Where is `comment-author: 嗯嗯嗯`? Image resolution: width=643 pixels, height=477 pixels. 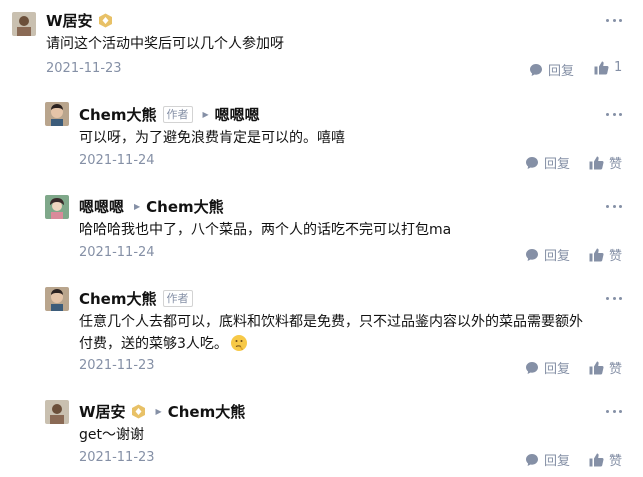 comment-author: 嗯嗯嗯 is located at coordinates (101, 206).